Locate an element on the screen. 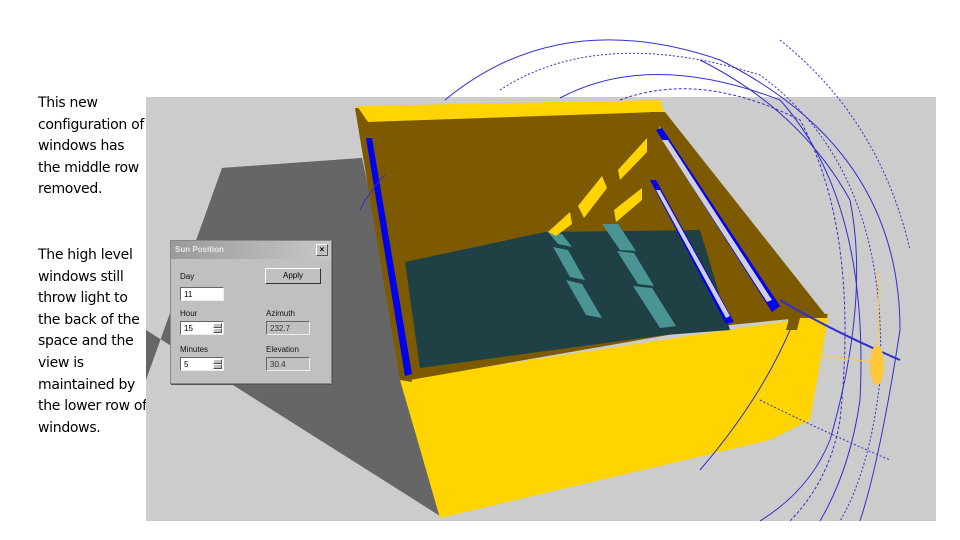 The height and width of the screenshot is (540, 960). dialog-title: Sun Position is located at coordinates (199, 249).